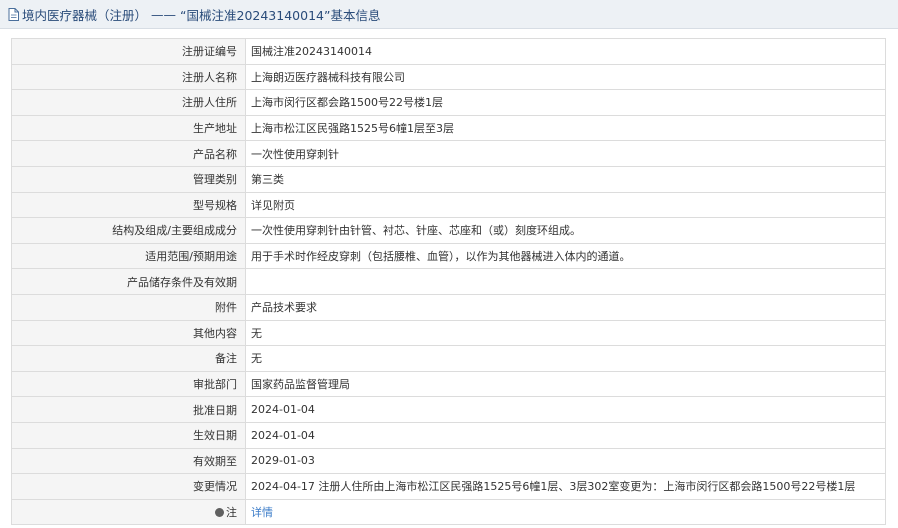 This screenshot has height=528, width=898. Describe the element at coordinates (565, 230) in the screenshot. I see `row-value: 一次性使用穿刺针由针管、衬芯、针座、芯座和（或）刻度环组成。` at that location.